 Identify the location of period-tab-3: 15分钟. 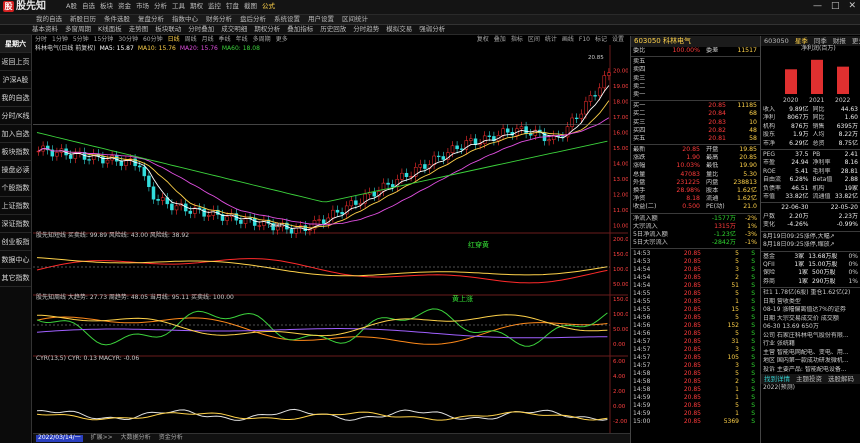
(104, 40).